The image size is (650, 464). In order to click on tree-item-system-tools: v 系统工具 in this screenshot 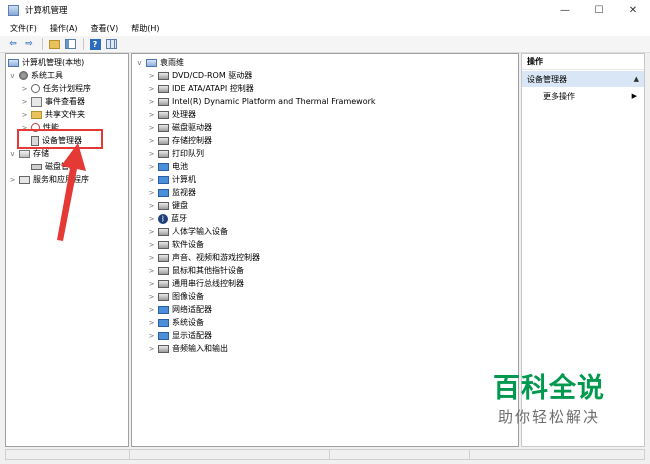, I will do `click(35, 75)`.